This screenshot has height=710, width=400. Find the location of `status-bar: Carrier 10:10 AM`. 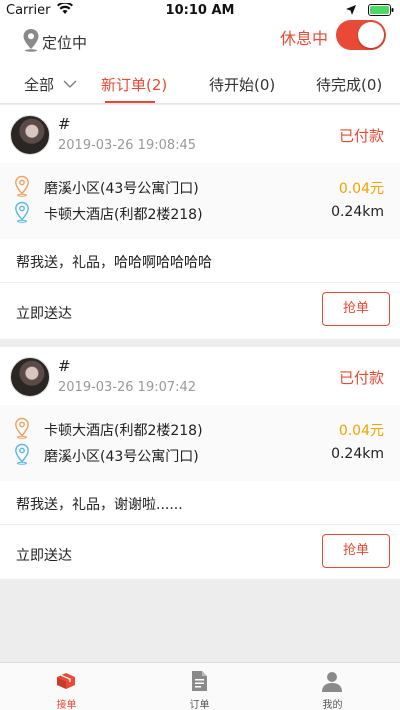

status-bar: Carrier 10:10 AM is located at coordinates (200, 10).